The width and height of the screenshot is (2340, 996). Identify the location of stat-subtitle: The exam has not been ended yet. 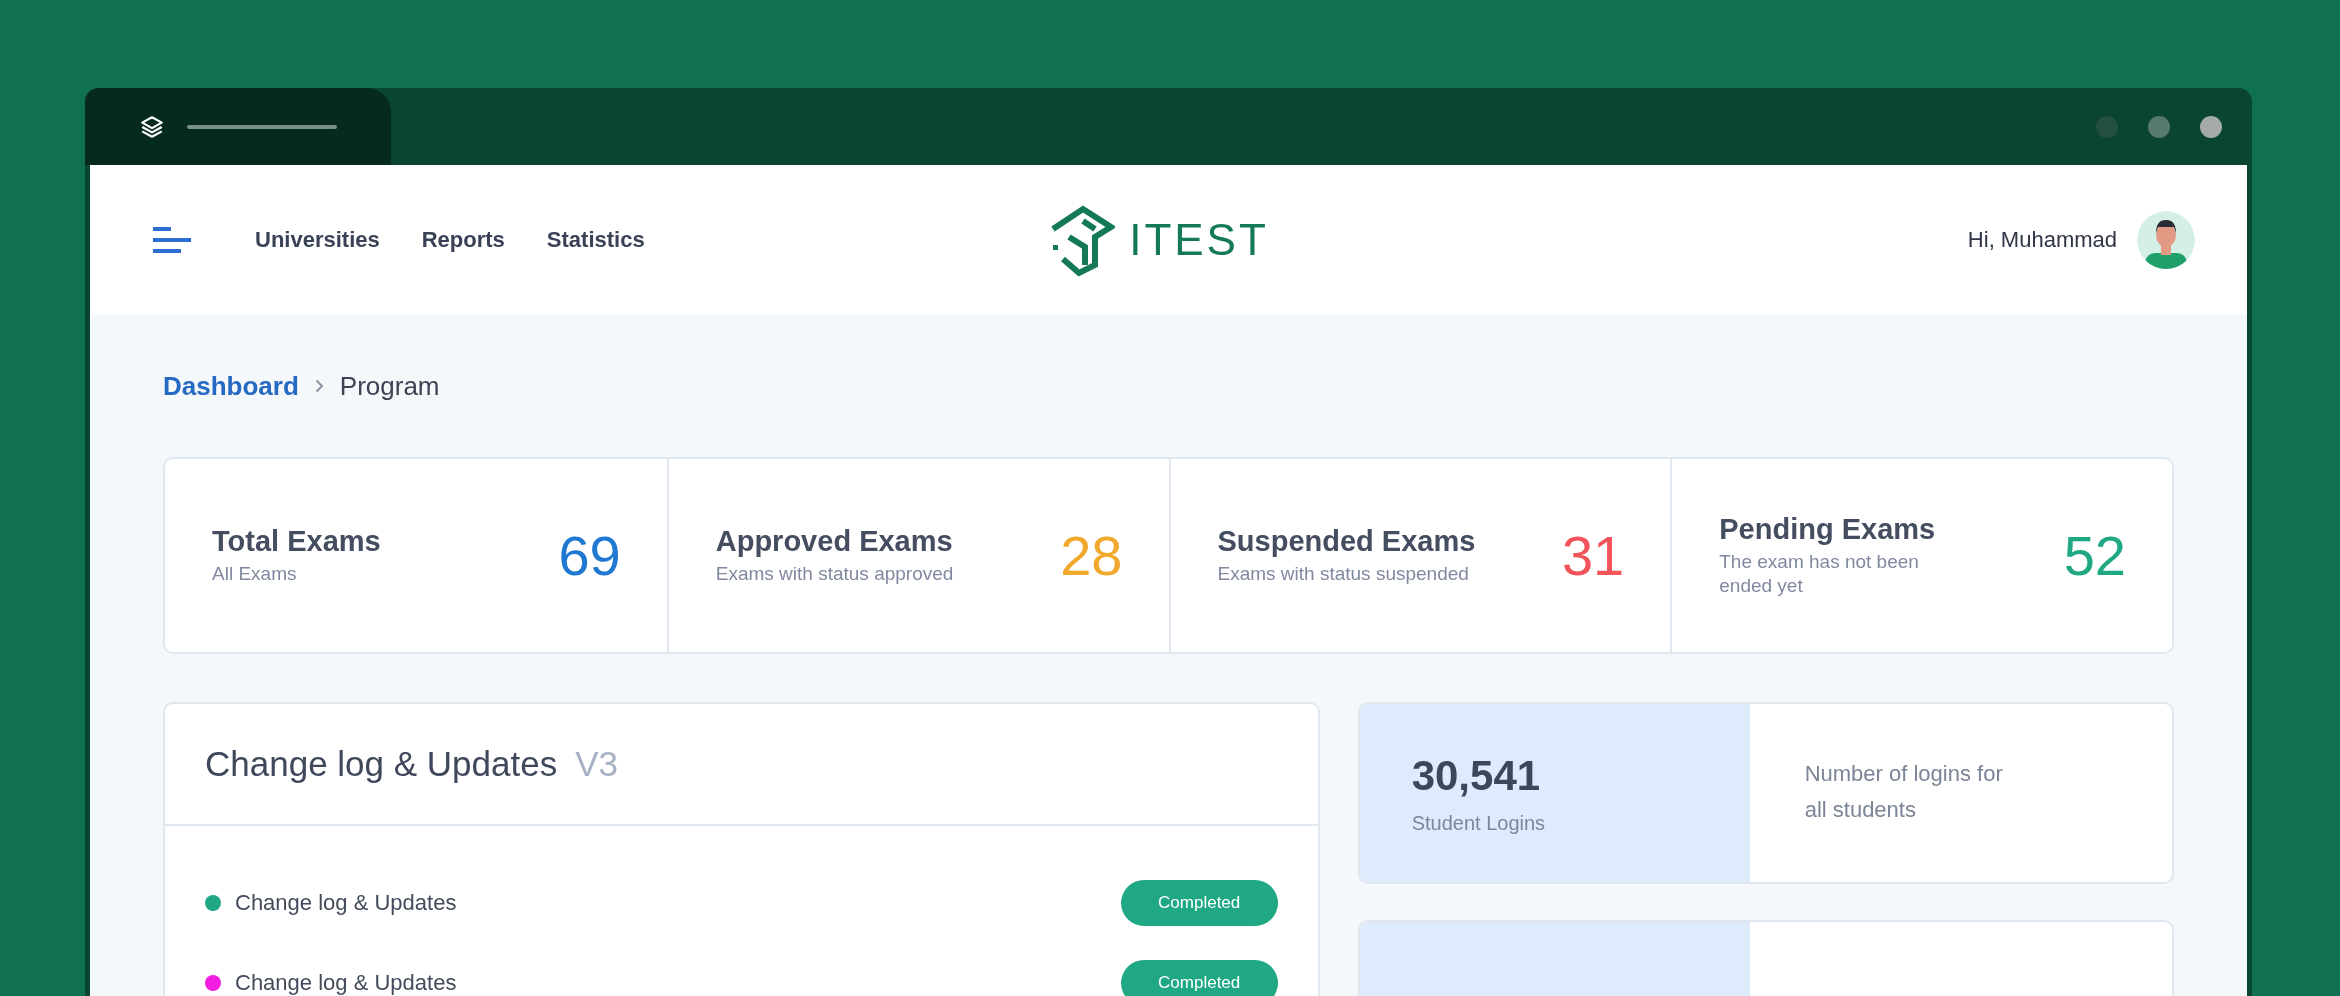
(1819, 574).